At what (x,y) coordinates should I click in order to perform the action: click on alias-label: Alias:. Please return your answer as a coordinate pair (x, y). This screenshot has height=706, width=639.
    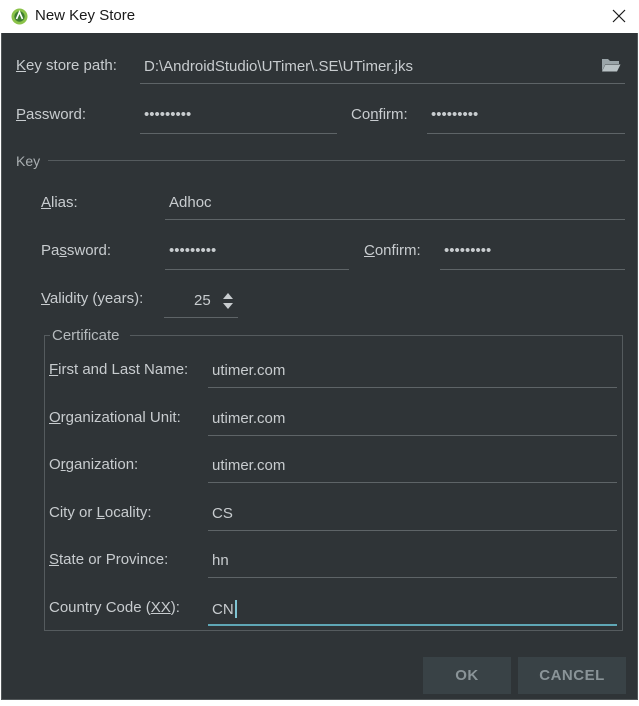
    Looking at the image, I should click on (59, 202).